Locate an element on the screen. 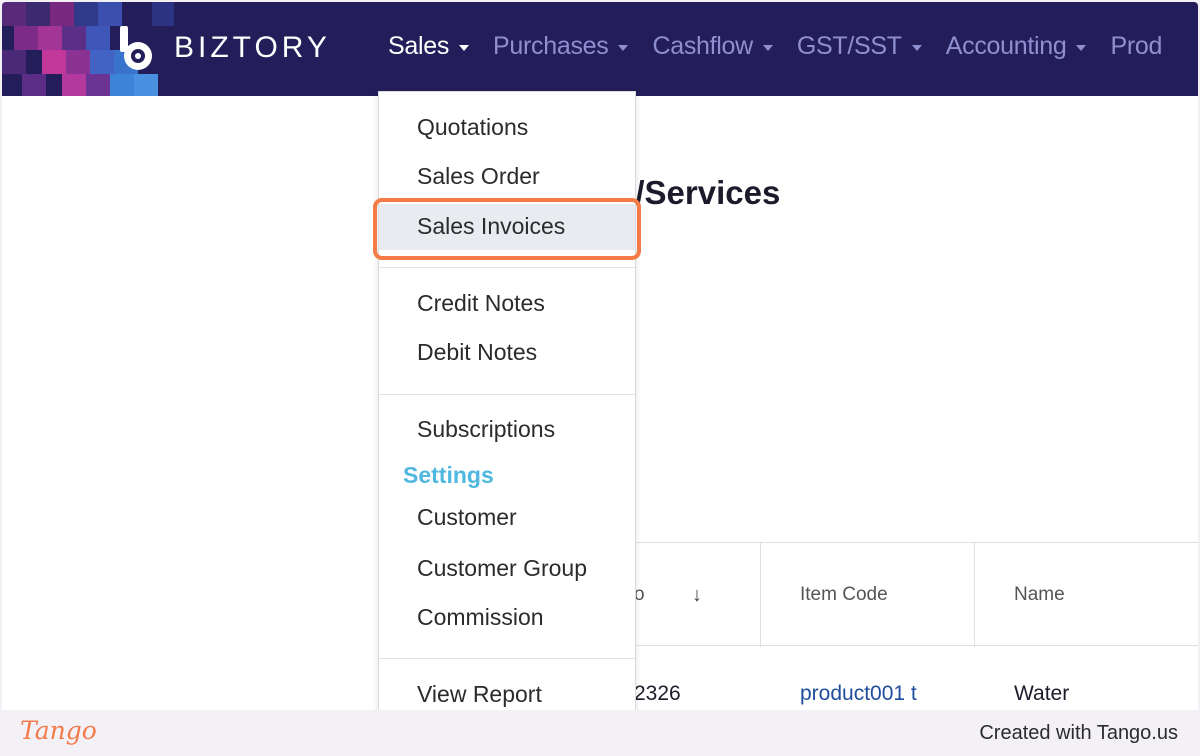  nav-cashflow: Cashflow is located at coordinates (712, 46).